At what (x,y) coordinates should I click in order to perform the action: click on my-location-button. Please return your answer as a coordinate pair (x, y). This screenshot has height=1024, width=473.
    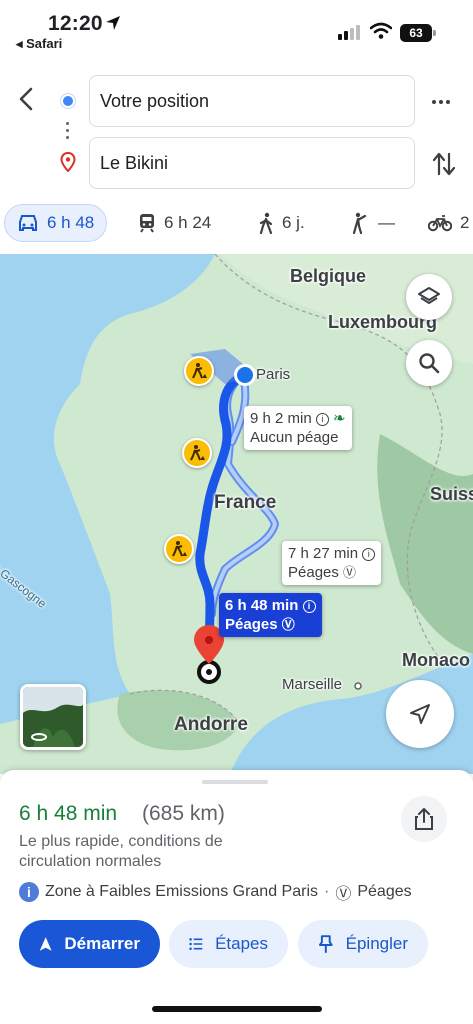
    Looking at the image, I should click on (420, 714).